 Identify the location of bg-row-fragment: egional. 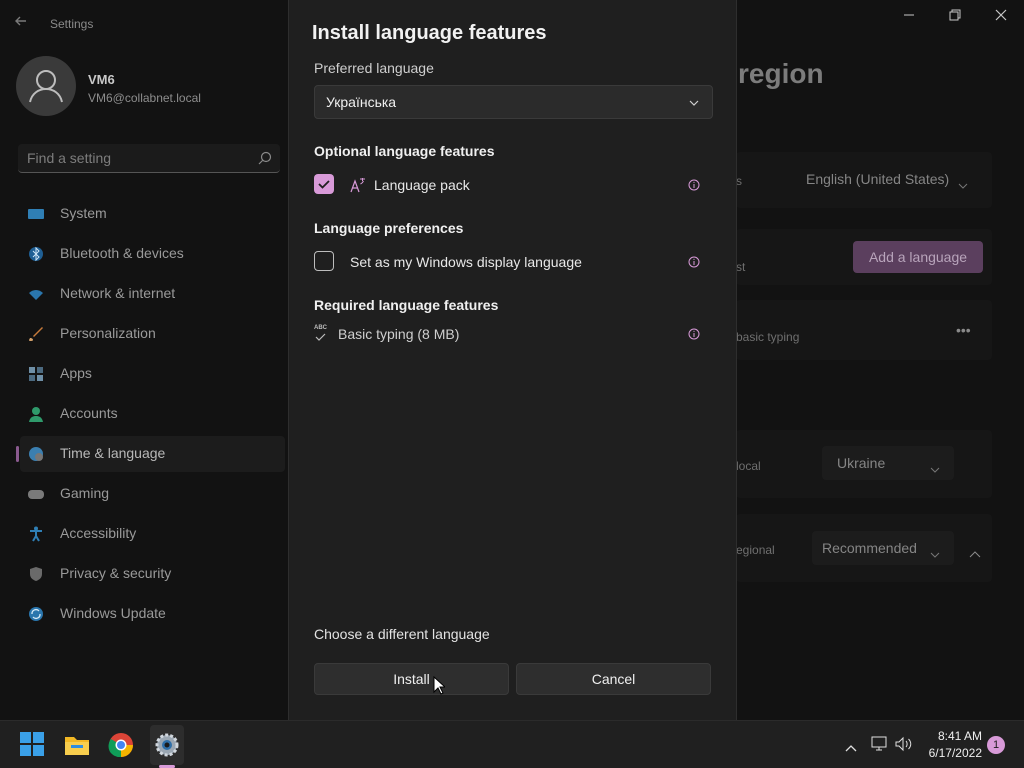
(755, 550).